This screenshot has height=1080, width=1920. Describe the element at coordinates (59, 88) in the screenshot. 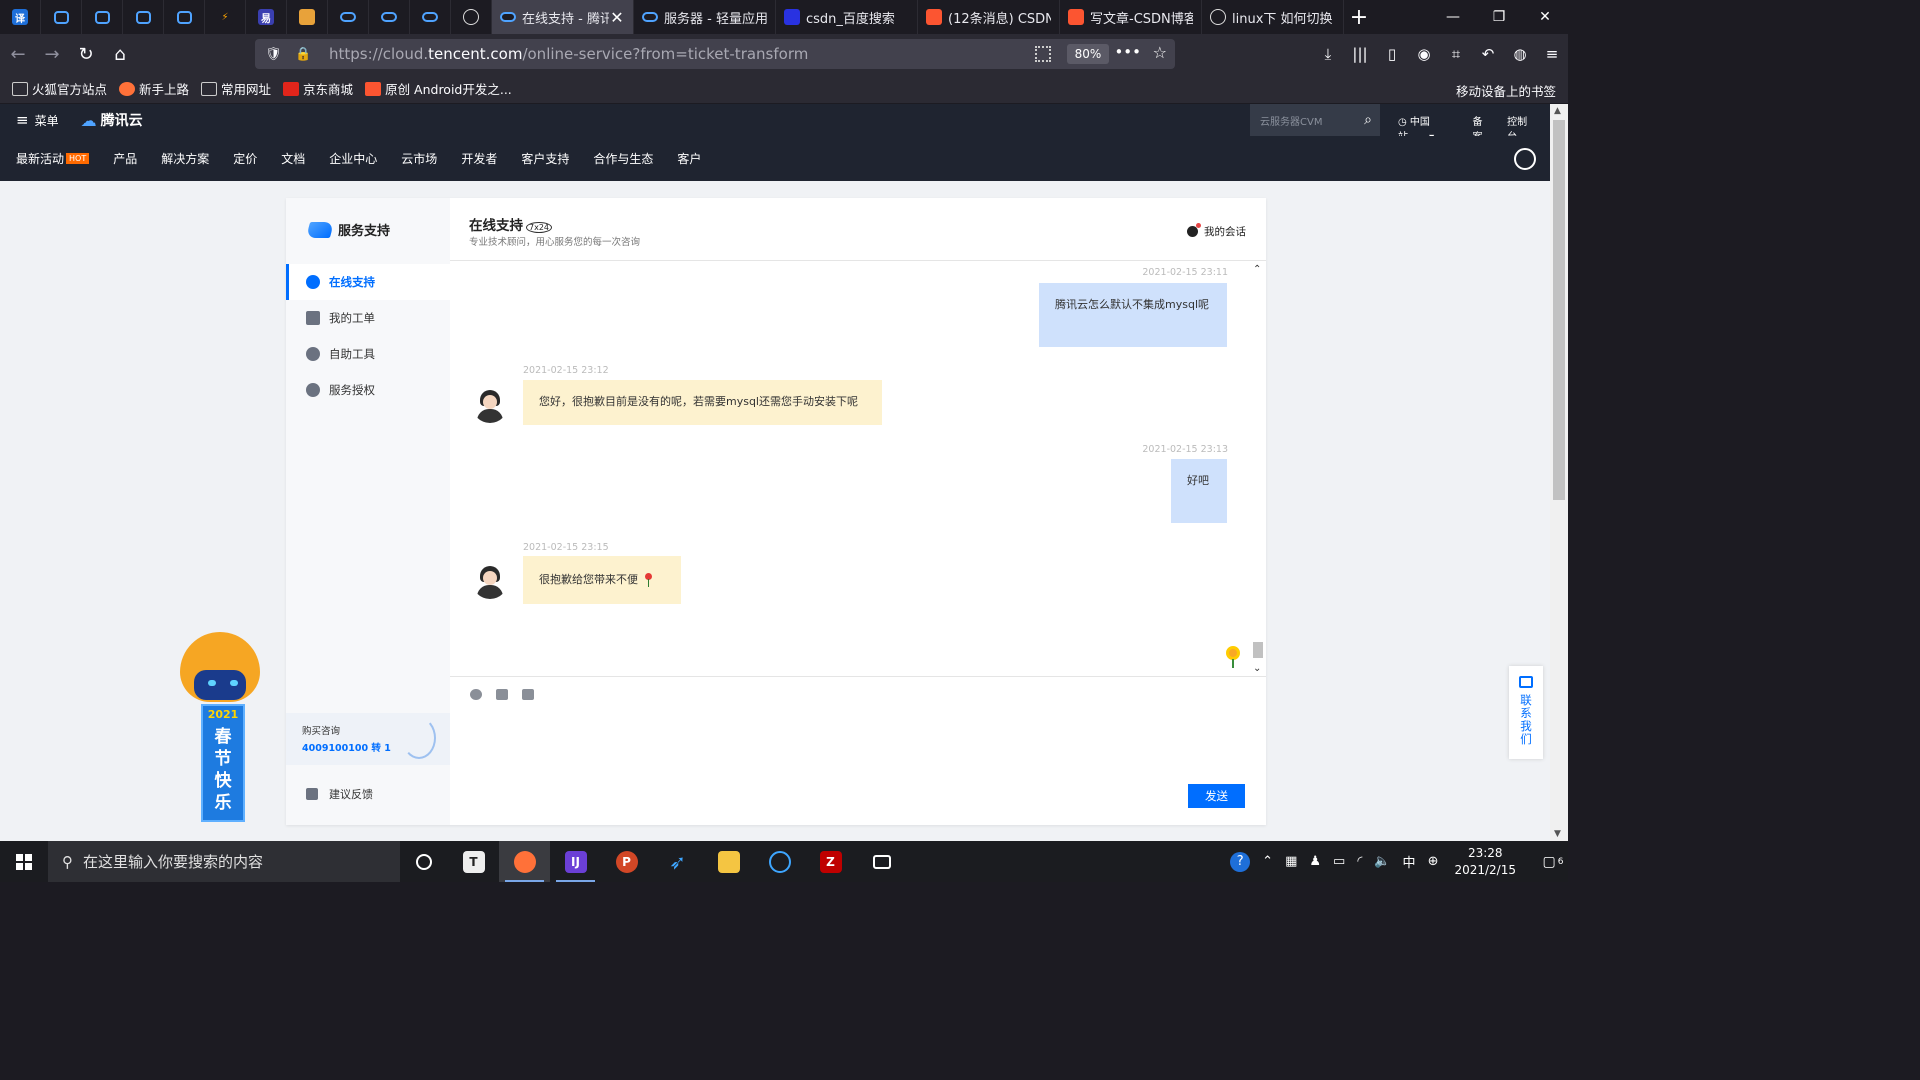

I see `bookmark-item: 火狐官方站点` at that location.